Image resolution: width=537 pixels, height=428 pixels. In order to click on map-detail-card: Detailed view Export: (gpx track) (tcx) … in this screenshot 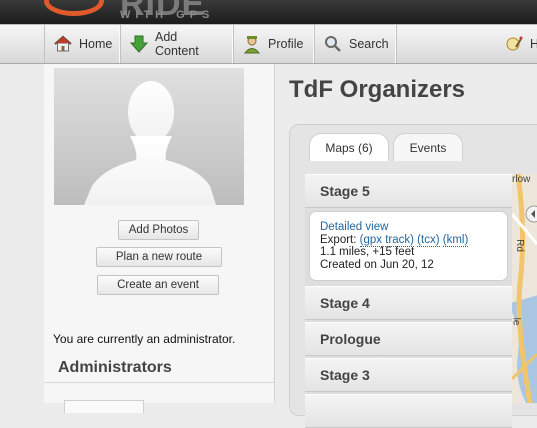, I will do `click(408, 246)`.